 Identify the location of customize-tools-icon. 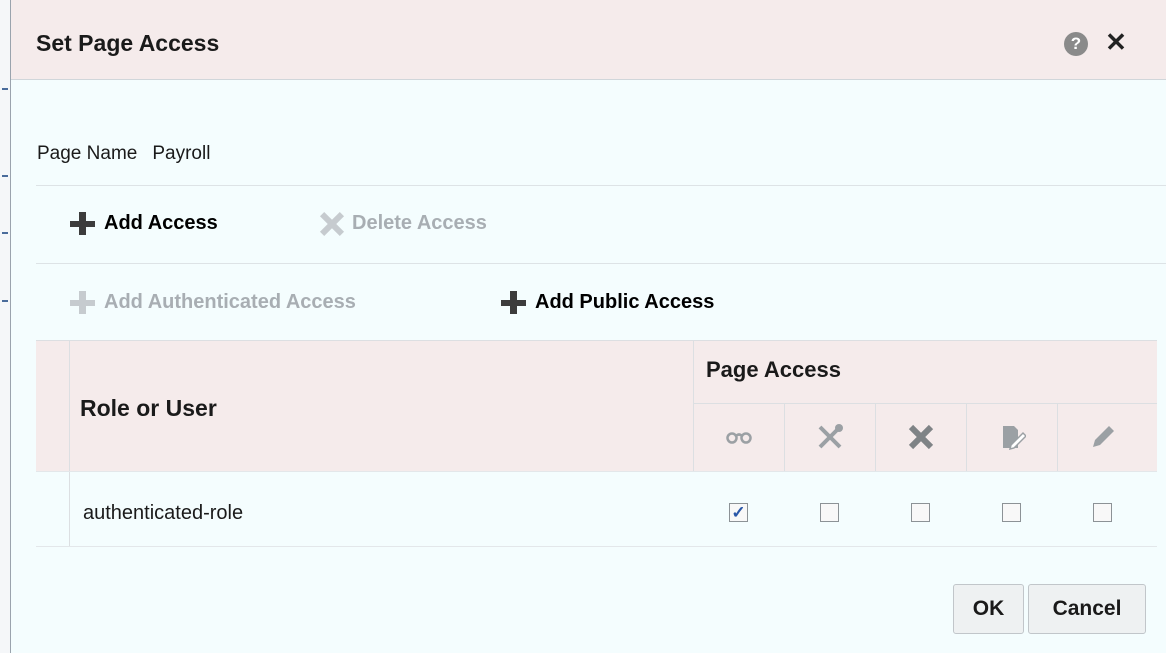
(829, 437).